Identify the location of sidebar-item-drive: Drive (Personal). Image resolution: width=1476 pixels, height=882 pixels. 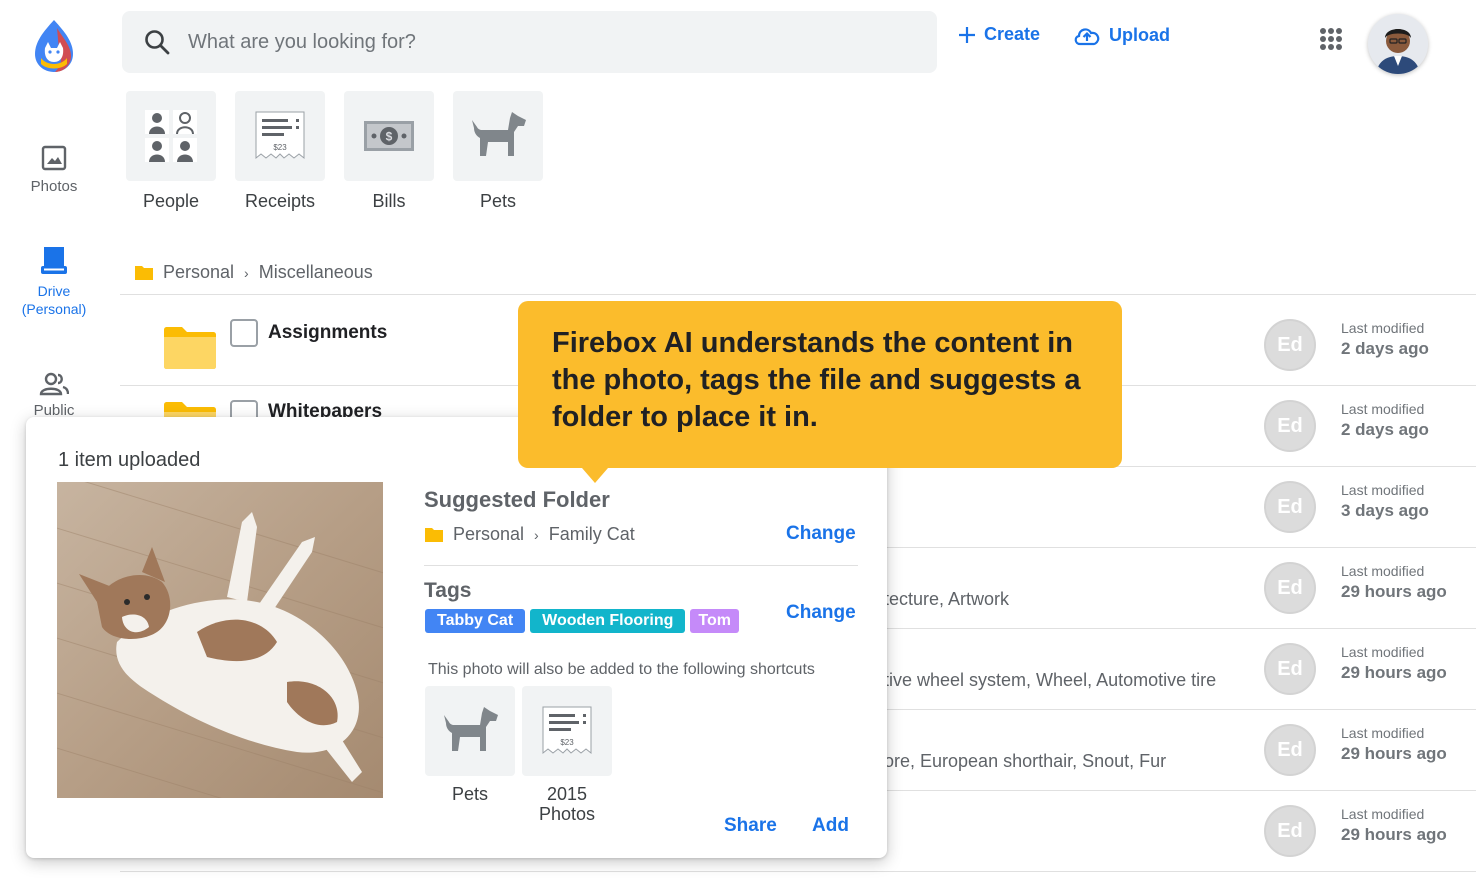
(54, 281).